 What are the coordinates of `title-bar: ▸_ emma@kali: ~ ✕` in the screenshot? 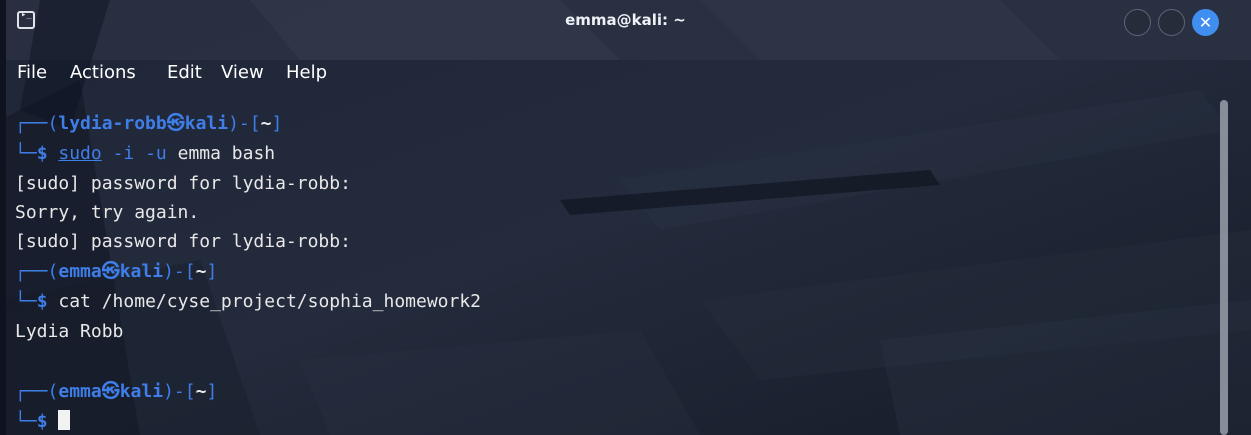 It's located at (625, 27).